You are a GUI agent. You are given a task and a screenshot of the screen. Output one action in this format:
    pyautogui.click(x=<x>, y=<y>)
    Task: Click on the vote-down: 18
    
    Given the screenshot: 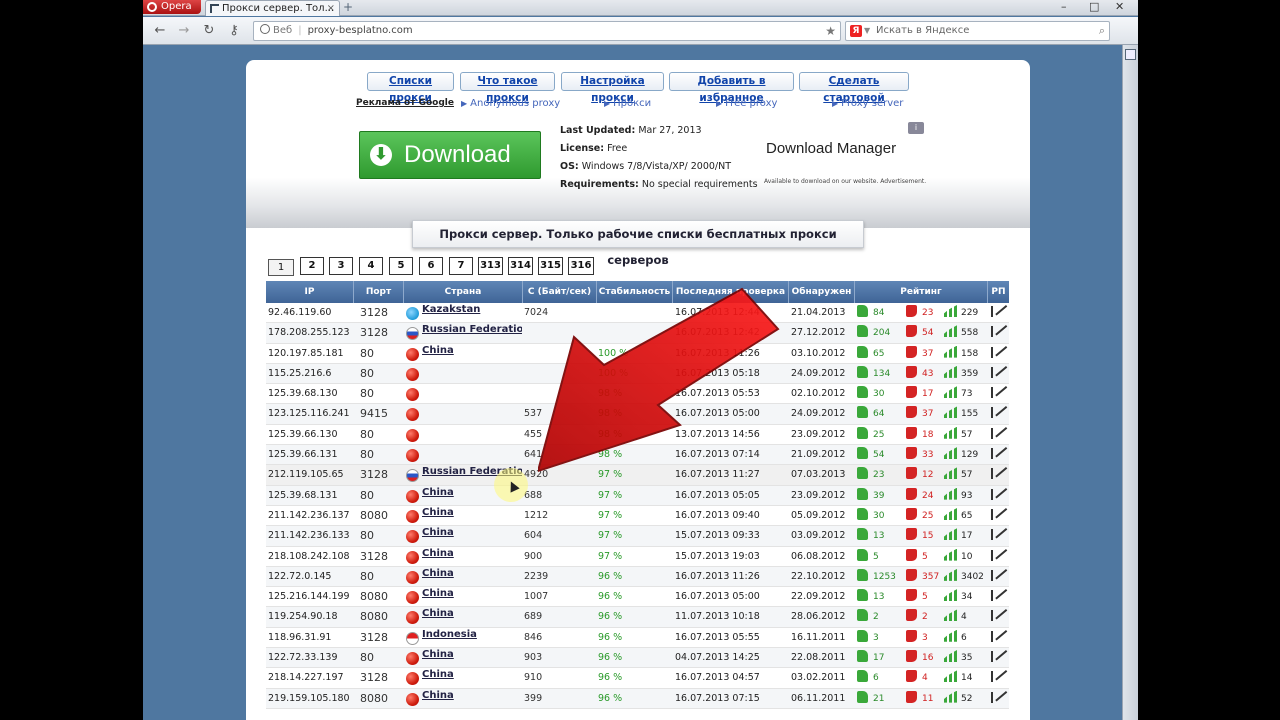 What is the action you would take?
    pyautogui.click(x=925, y=435)
    